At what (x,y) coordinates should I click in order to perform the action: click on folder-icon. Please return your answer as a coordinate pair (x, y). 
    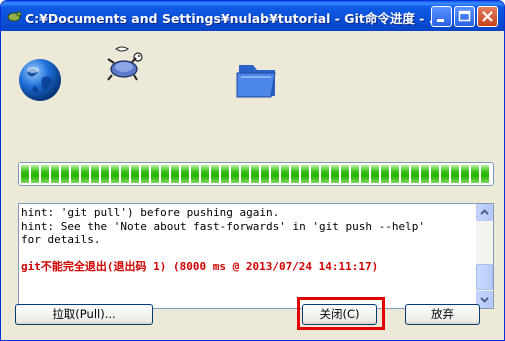
    Looking at the image, I should click on (256, 81).